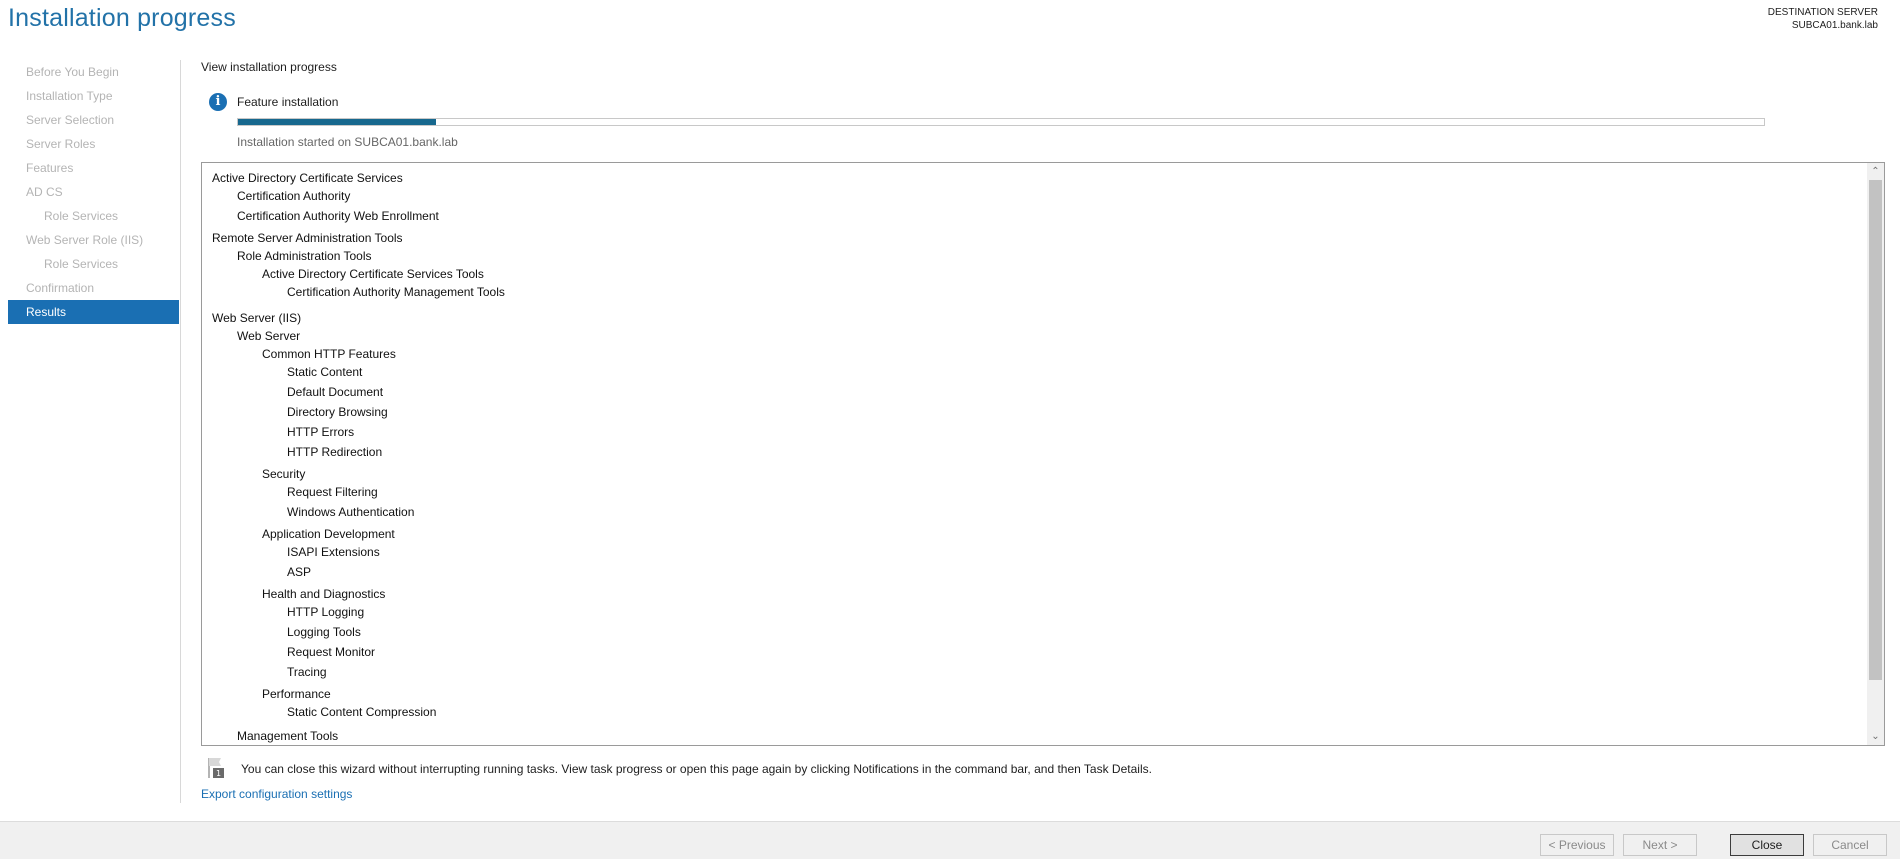 Image resolution: width=1900 pixels, height=859 pixels. I want to click on tree-item: Default Document, so click(335, 392).